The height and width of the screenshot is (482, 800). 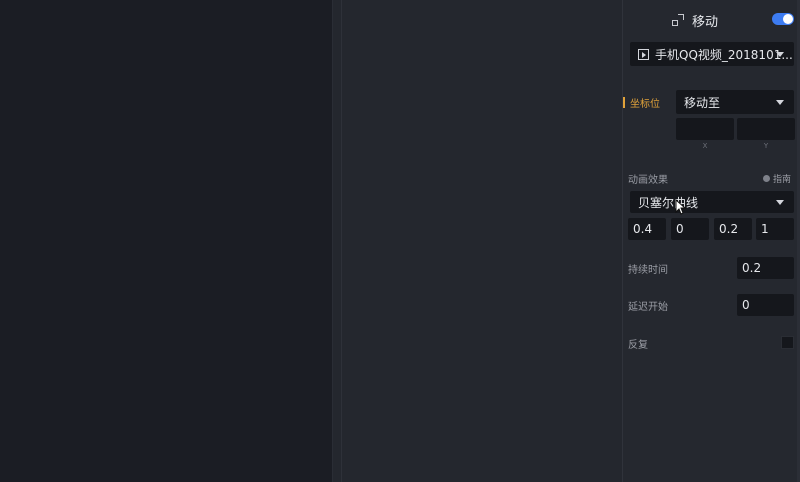 What do you see at coordinates (705, 146) in the screenshot?
I see `x-caption: X` at bounding box center [705, 146].